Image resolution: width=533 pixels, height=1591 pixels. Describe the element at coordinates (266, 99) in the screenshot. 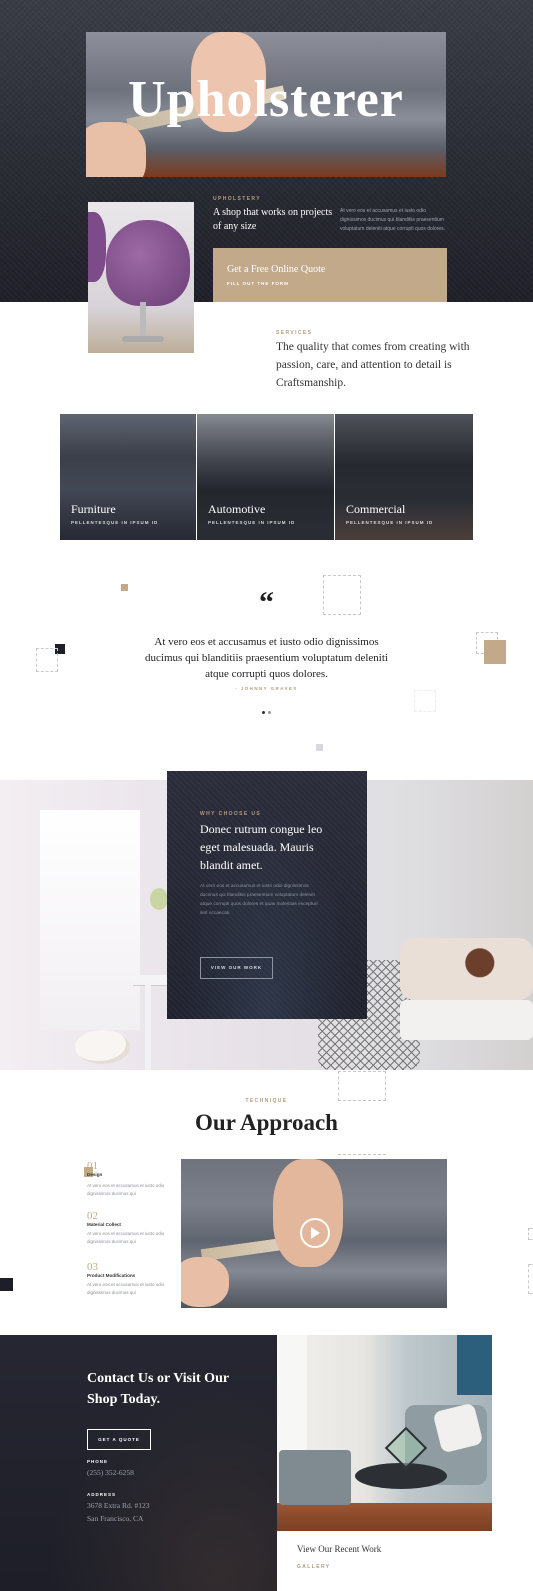

I see `hero-title: Upholsterer` at that location.